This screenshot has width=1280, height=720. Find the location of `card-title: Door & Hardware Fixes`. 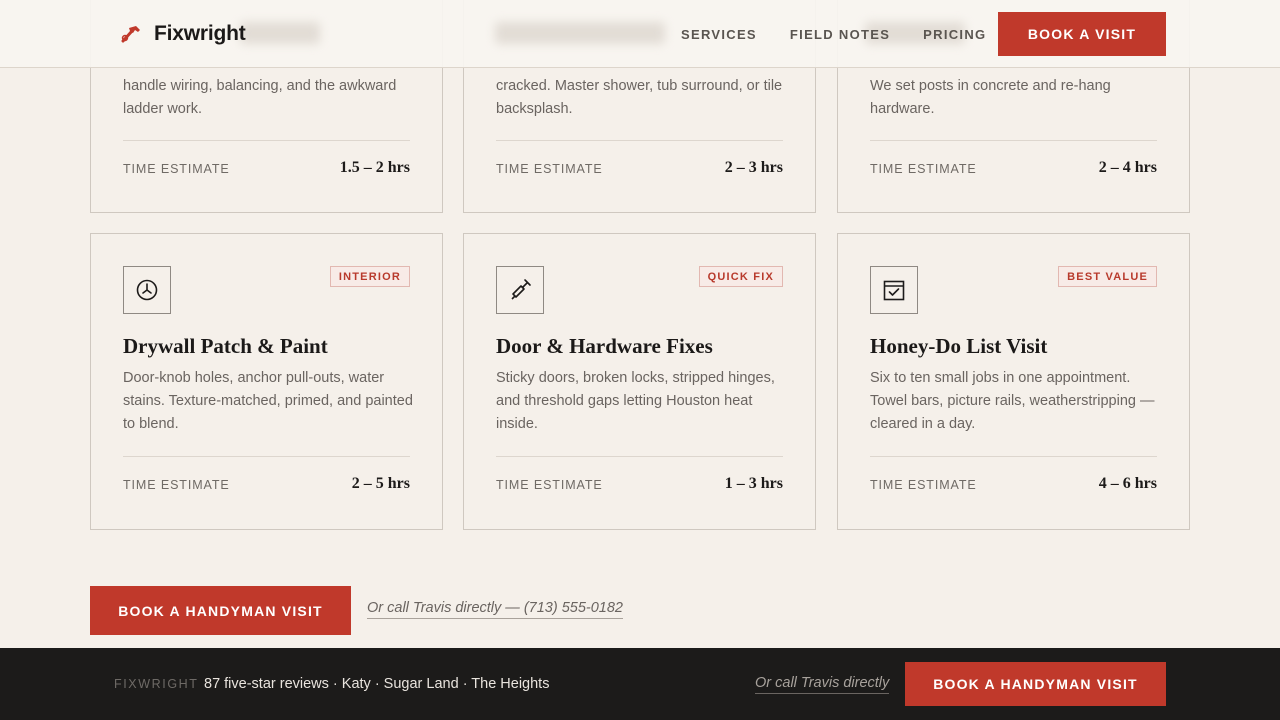

card-title: Door & Hardware Fixes is located at coordinates (604, 346).